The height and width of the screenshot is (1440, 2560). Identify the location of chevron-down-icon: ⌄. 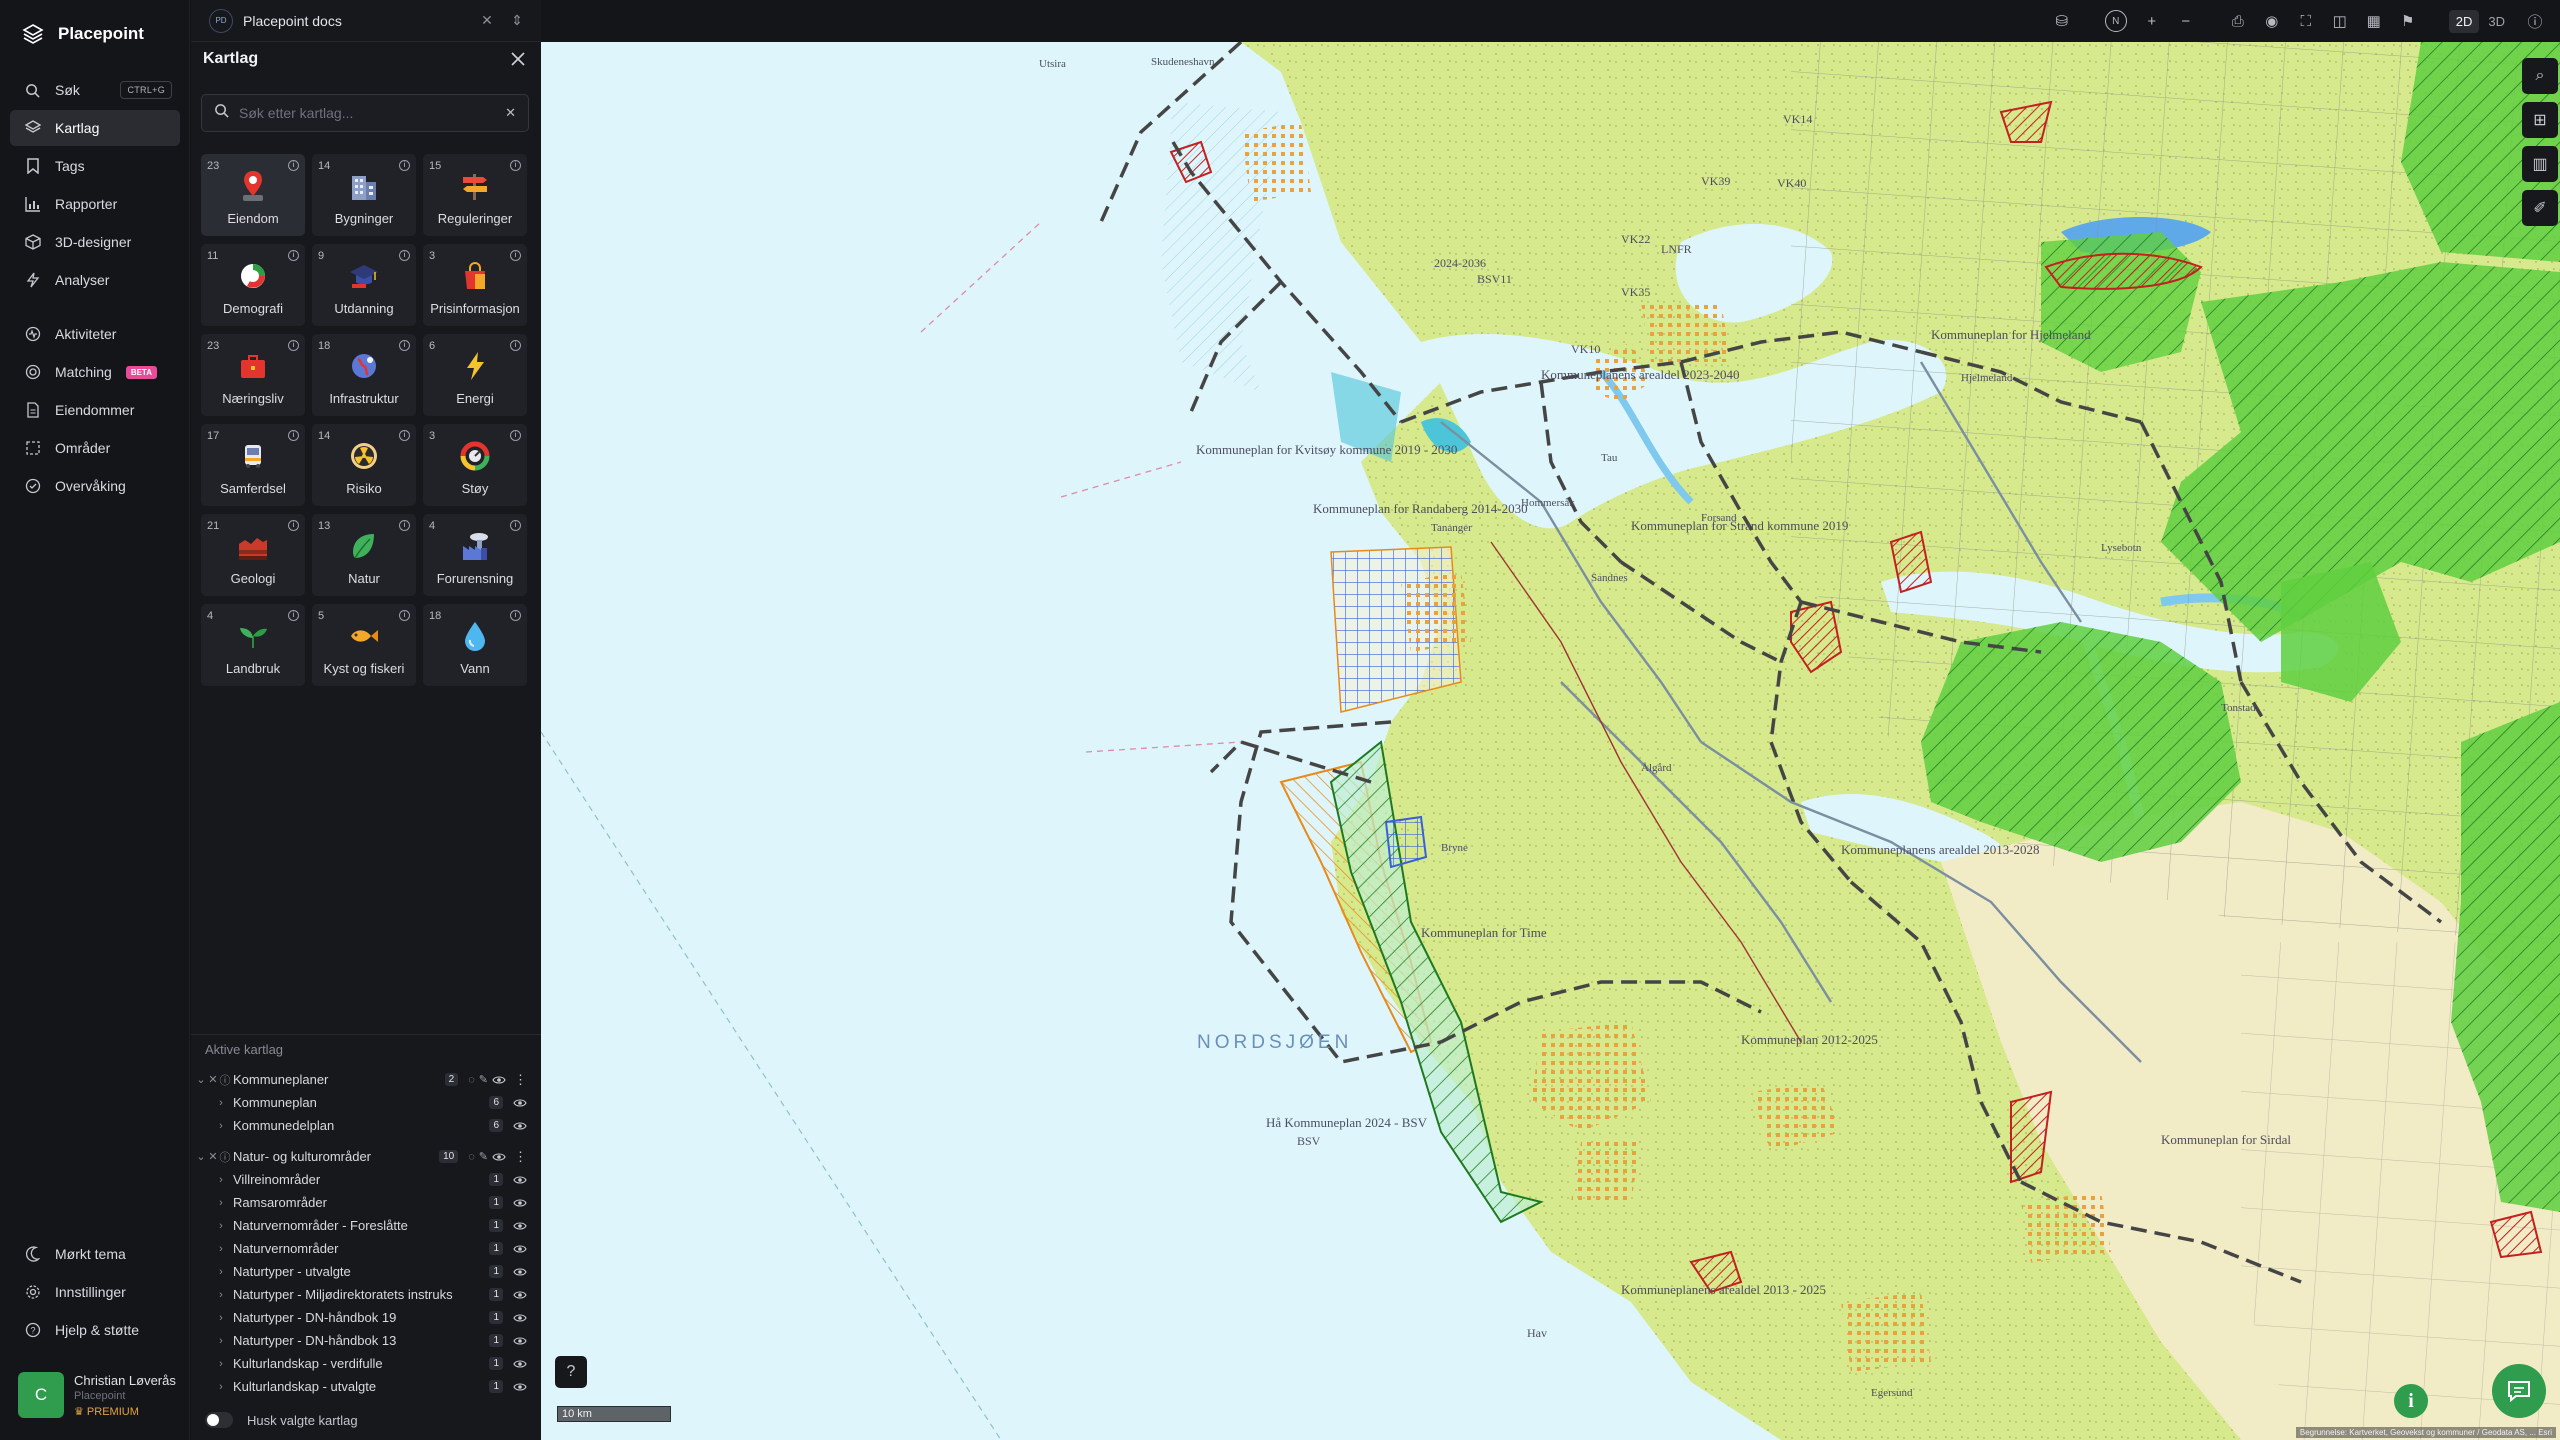
(201, 1156).